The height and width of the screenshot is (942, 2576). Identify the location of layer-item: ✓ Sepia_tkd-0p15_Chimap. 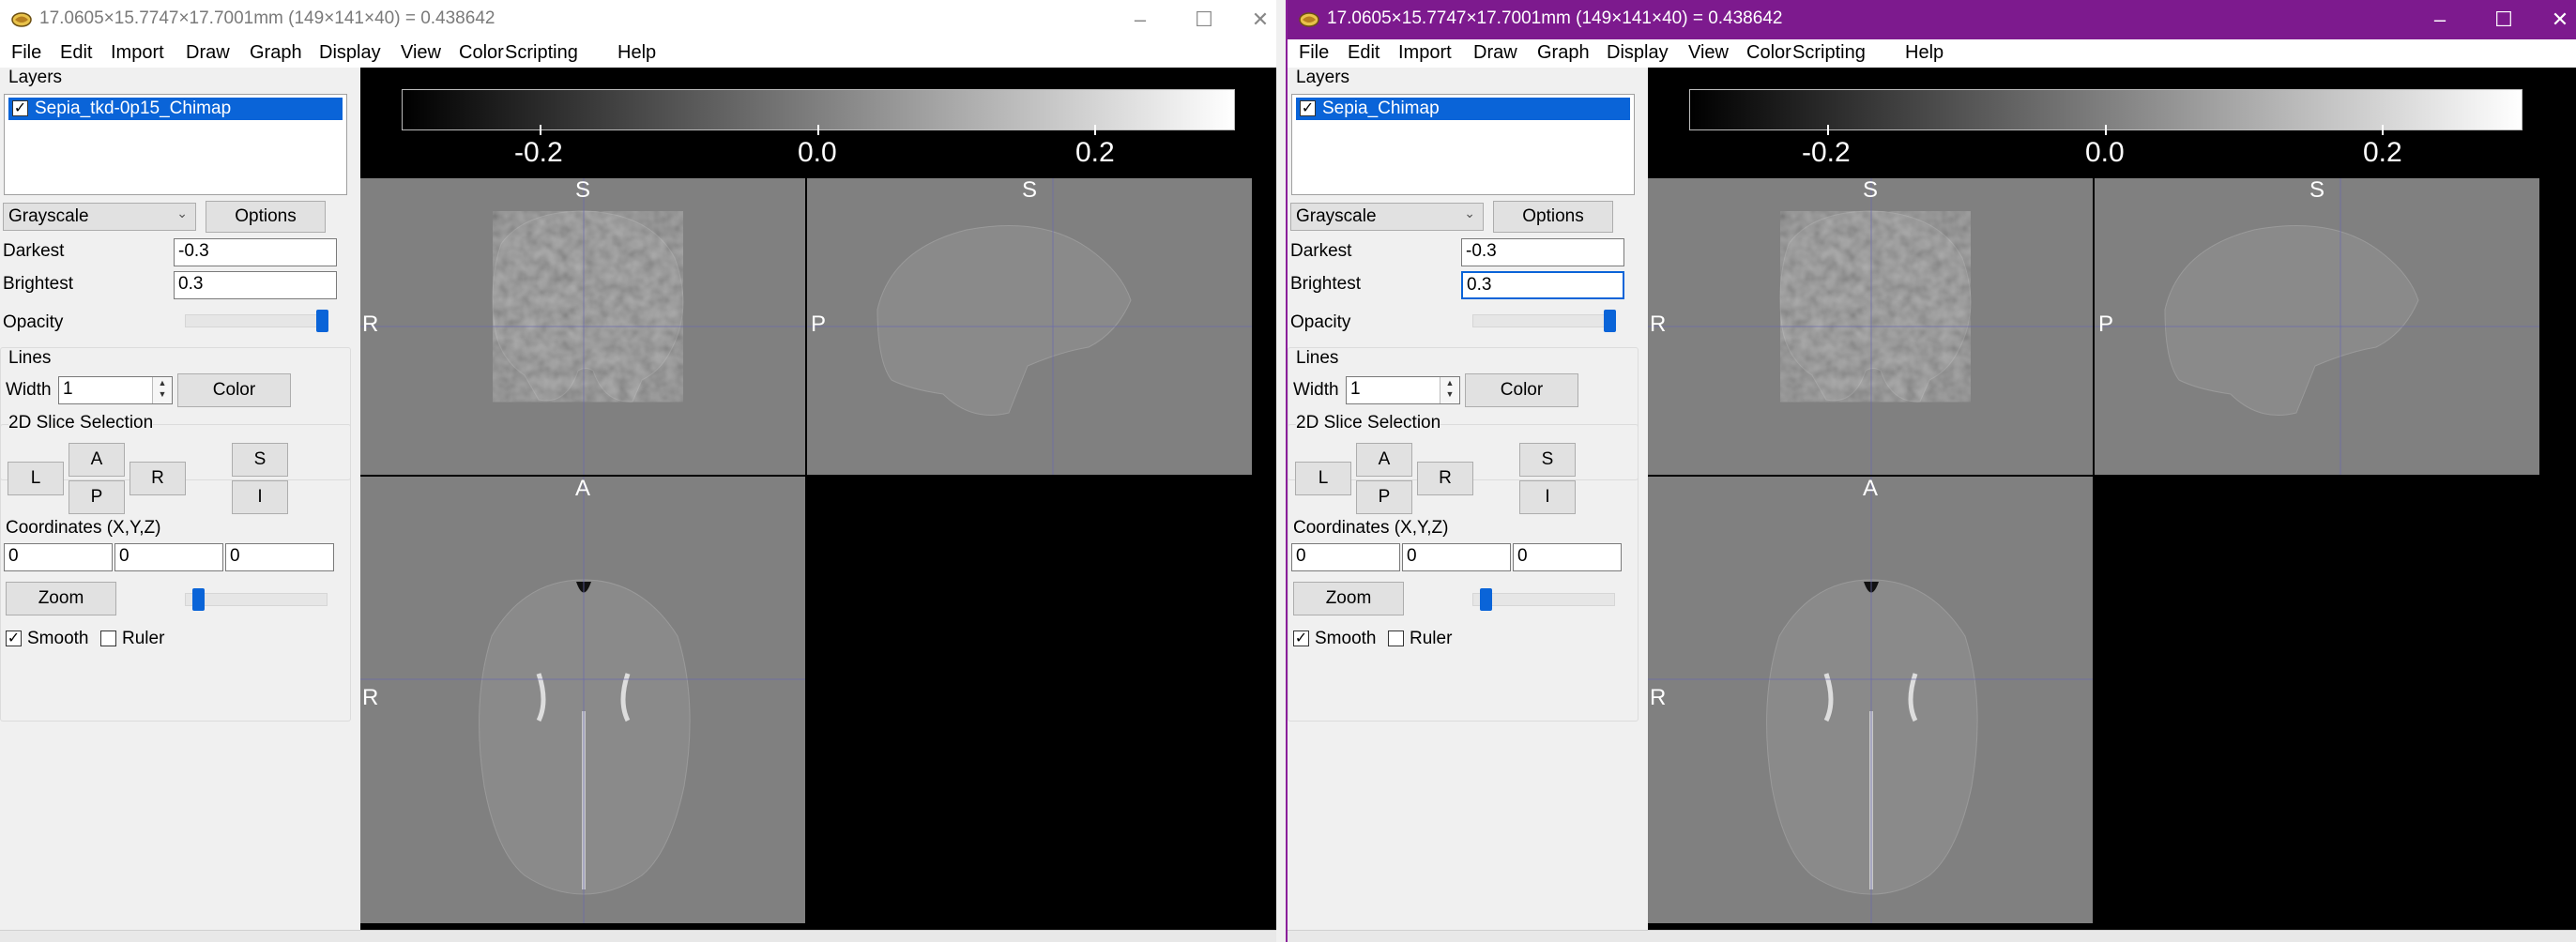
(175, 109).